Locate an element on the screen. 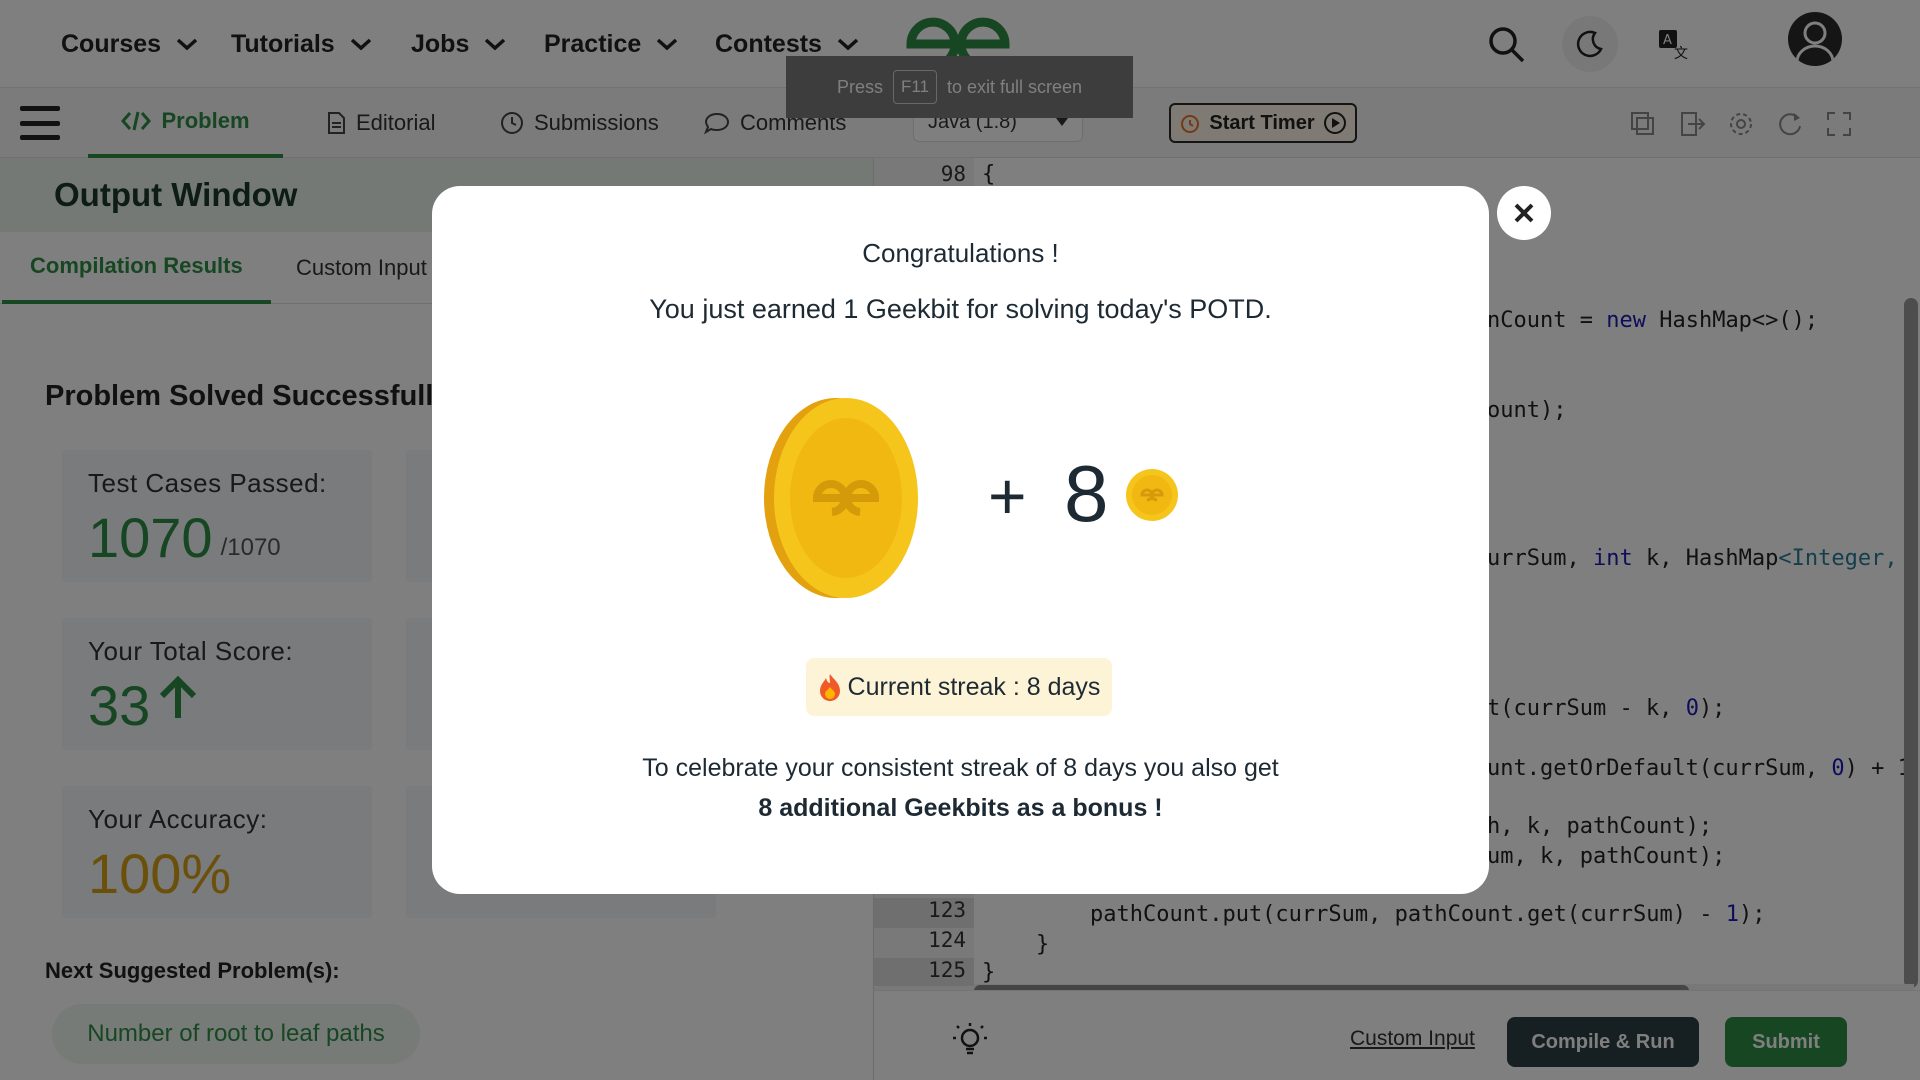 This screenshot has height=1080, width=1920. streak-text: Current streak : 8 days is located at coordinates (974, 686).